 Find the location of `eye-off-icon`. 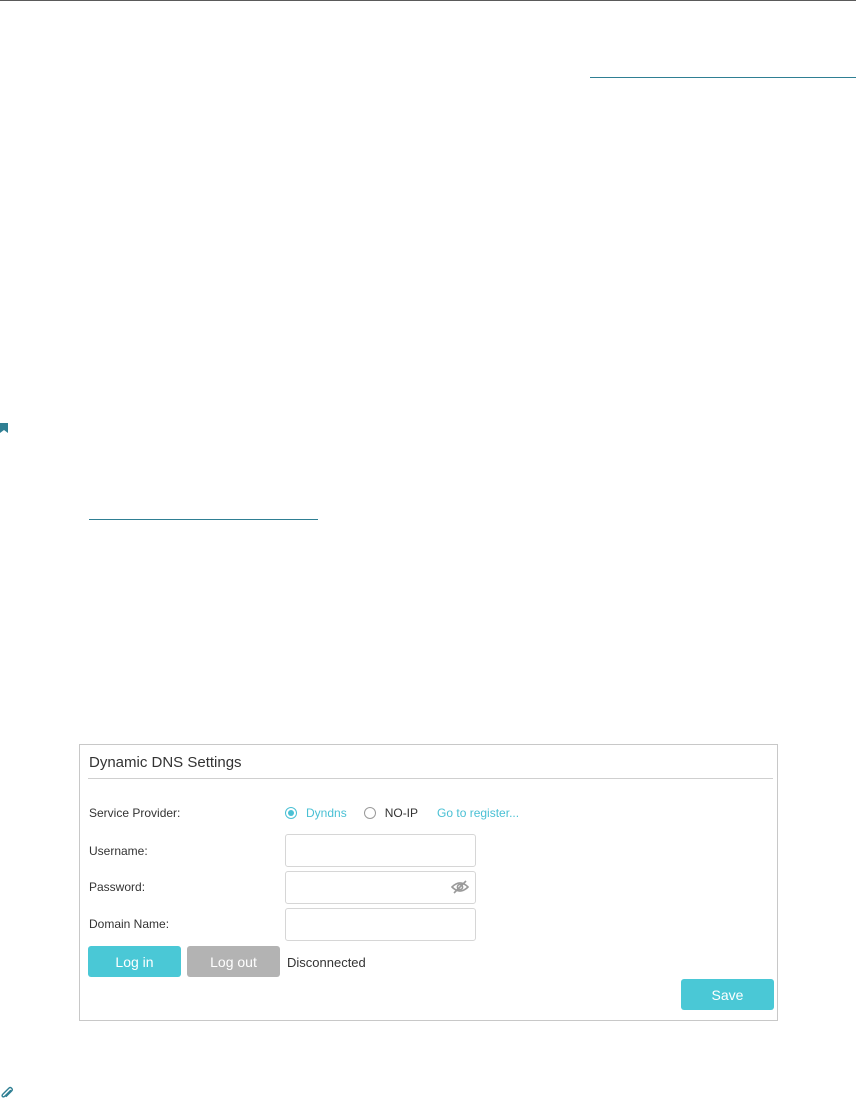

eye-off-icon is located at coordinates (460, 887).